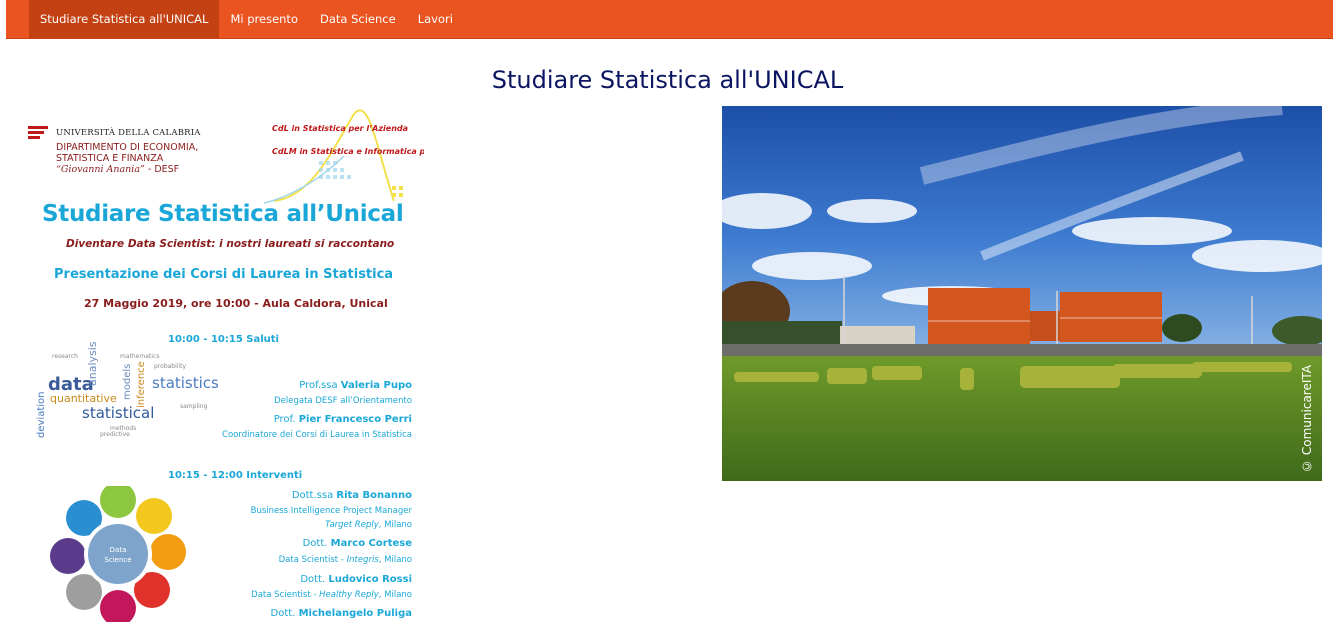 The image size is (1335, 622). I want to click on speaker-3-company: Target Reply, Milano, so click(368, 525).